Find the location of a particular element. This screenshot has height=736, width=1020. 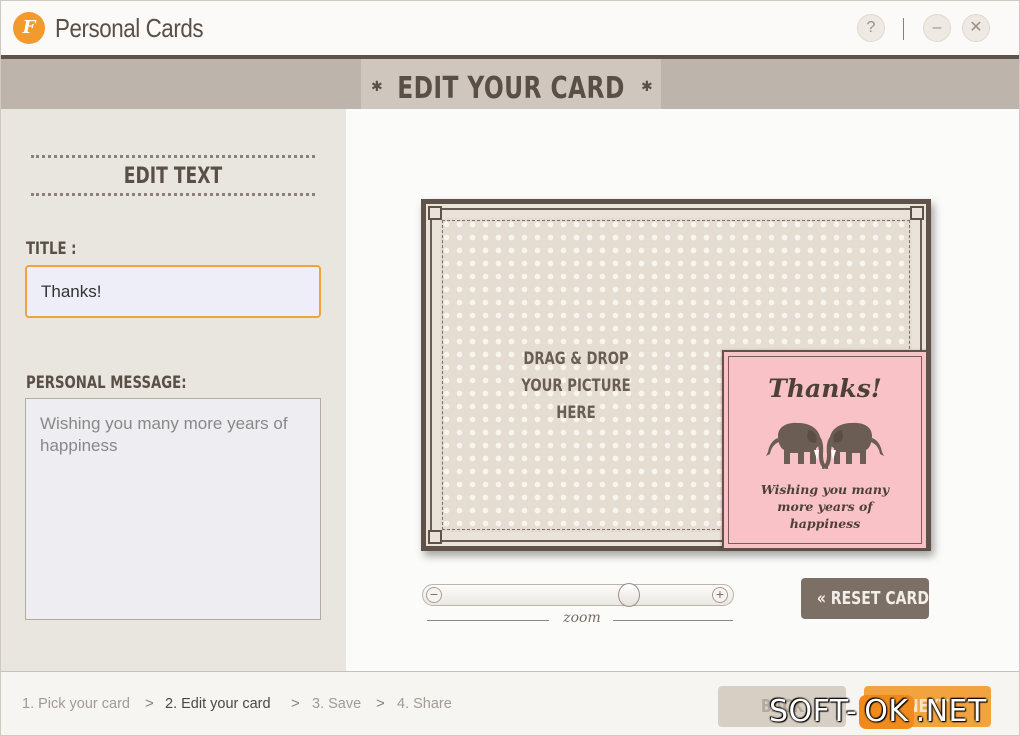

title-label: TITLE : is located at coordinates (51, 249).